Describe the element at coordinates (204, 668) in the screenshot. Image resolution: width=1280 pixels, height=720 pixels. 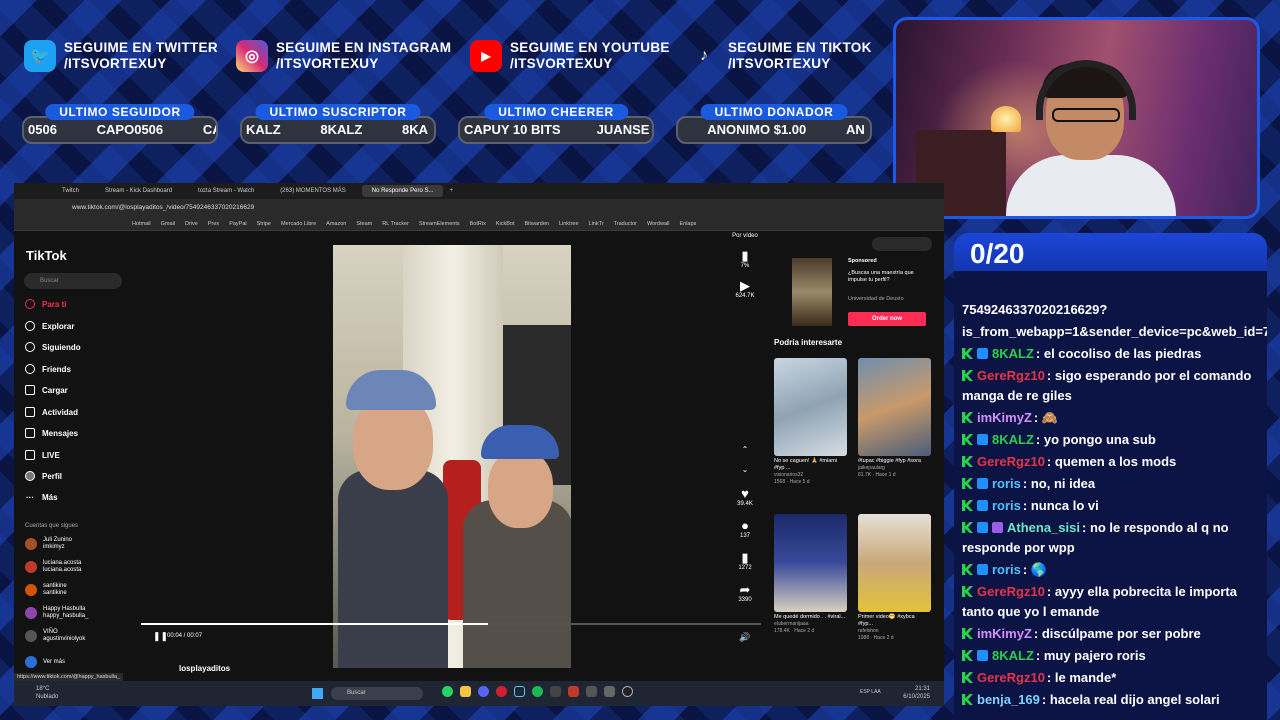
I see `author-label: losplayaditos` at that location.